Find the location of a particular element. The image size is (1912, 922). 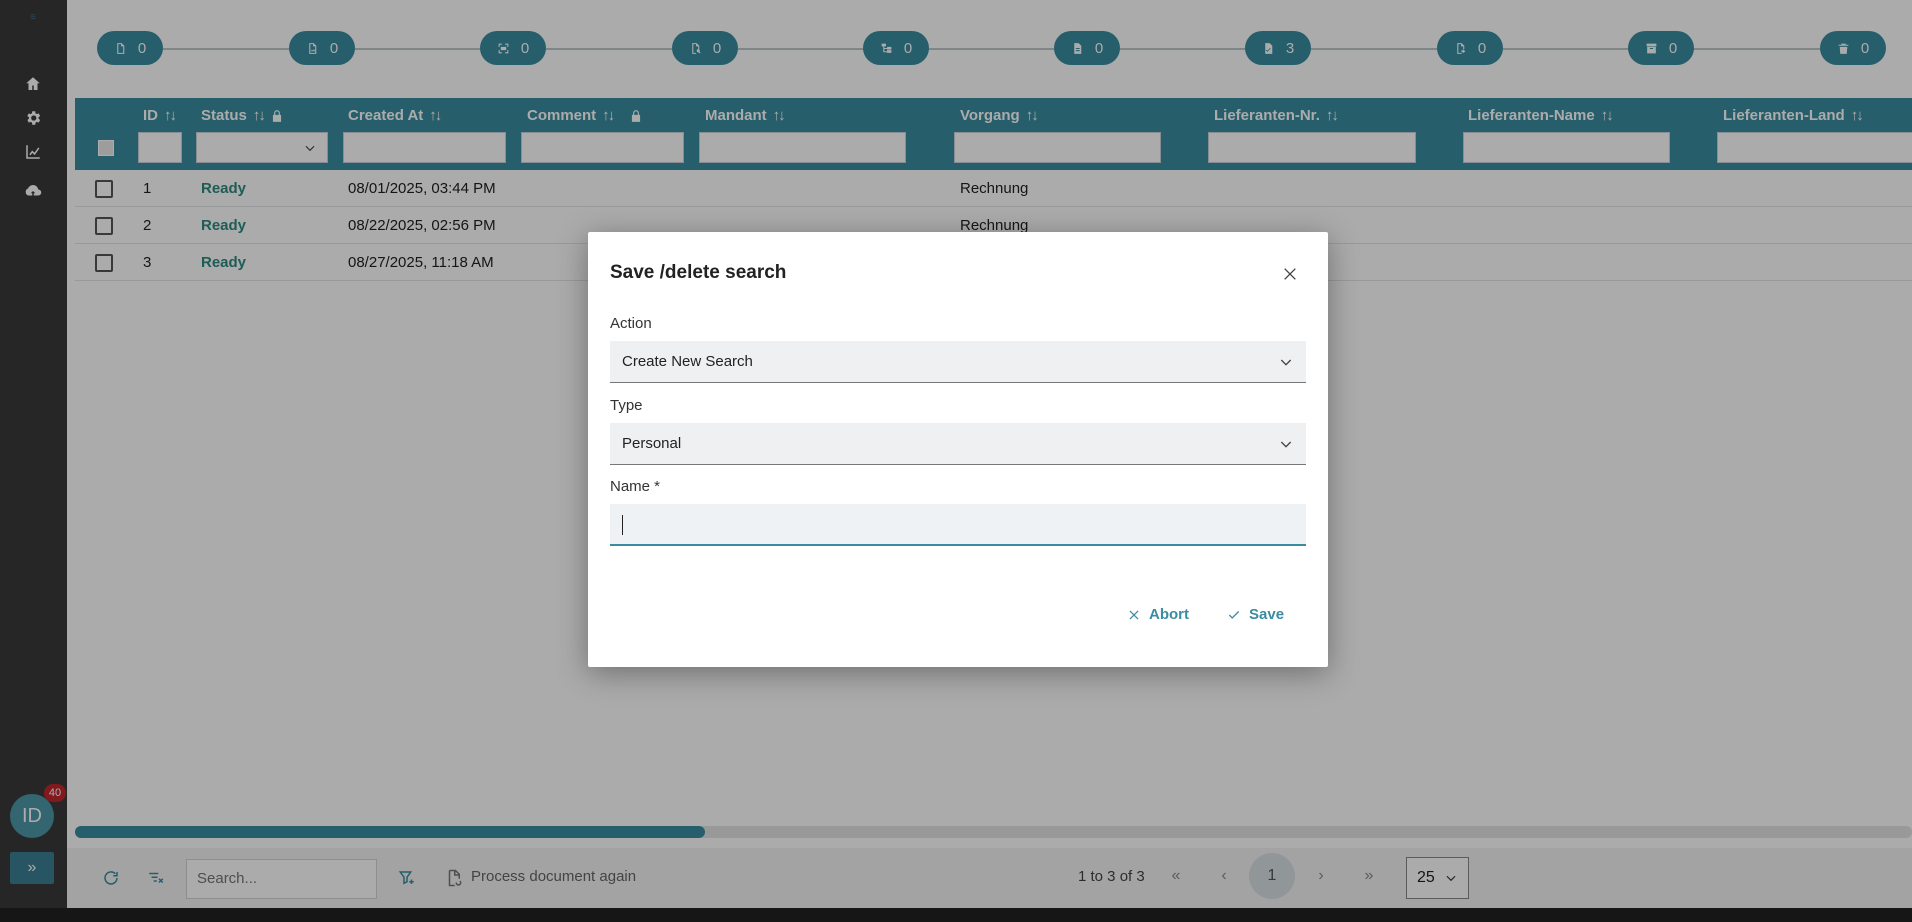

save-button: Save is located at coordinates (1255, 614).